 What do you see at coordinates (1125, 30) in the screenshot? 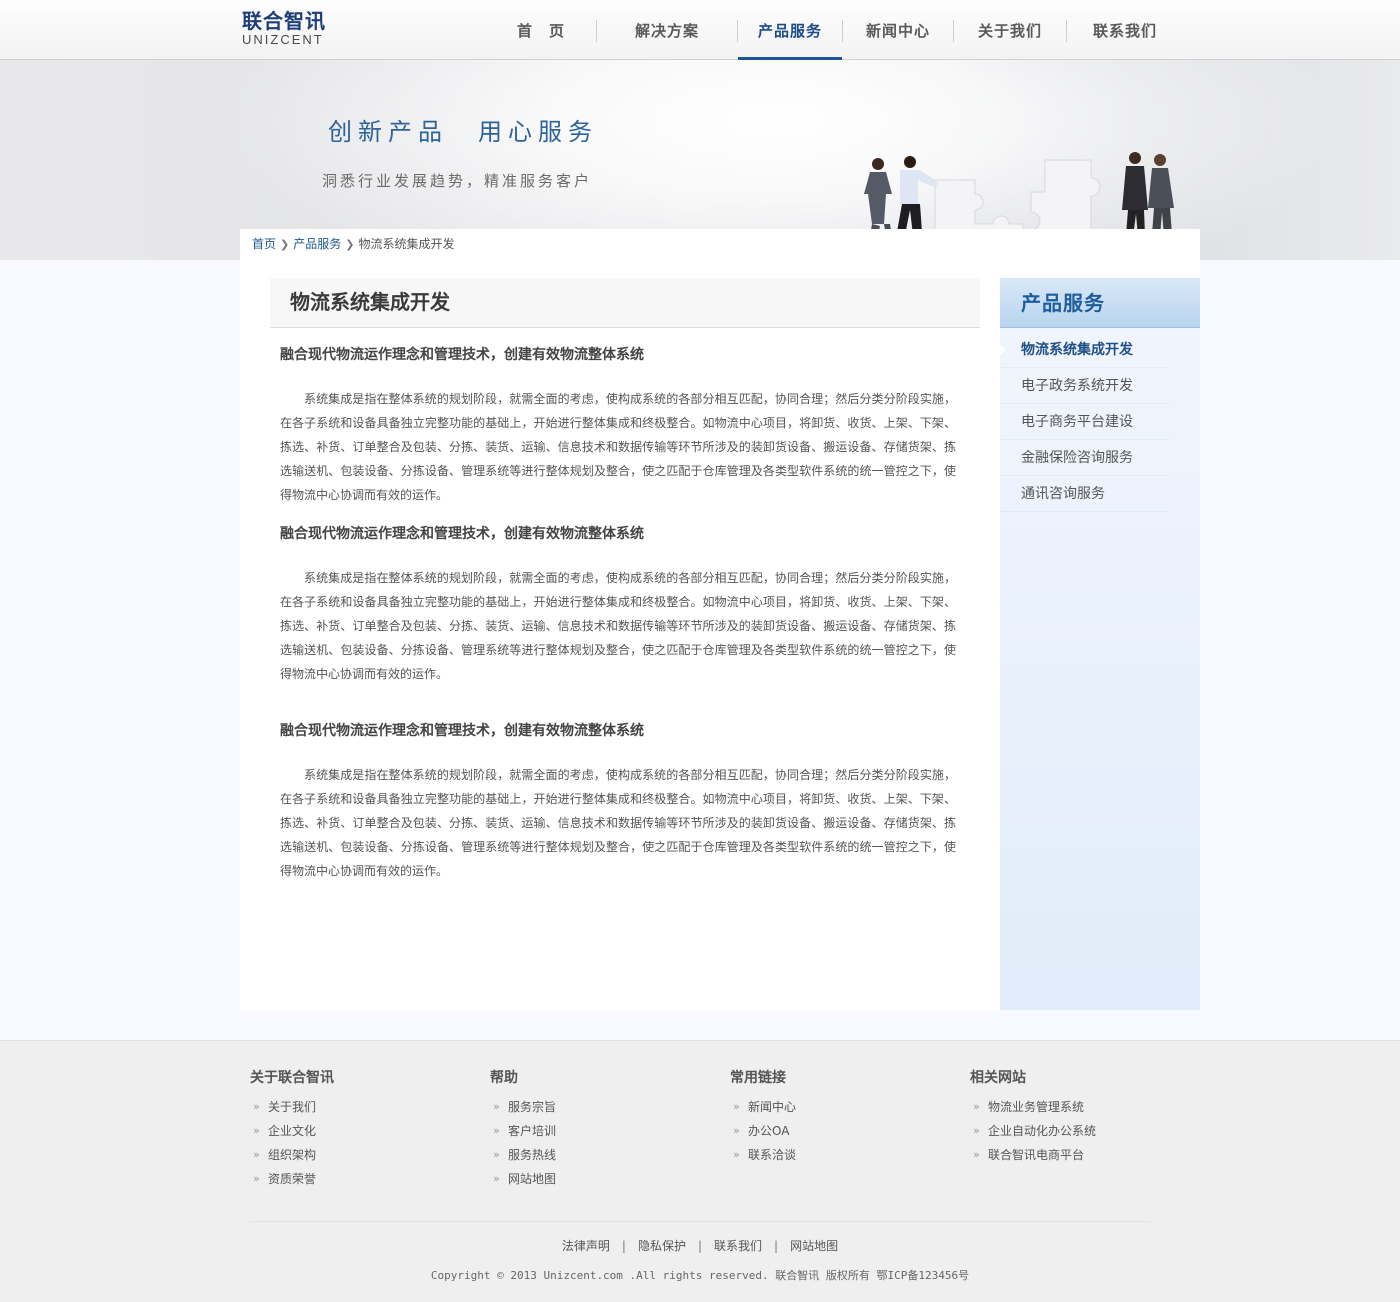
I see `nav-contact: 联系我们` at bounding box center [1125, 30].